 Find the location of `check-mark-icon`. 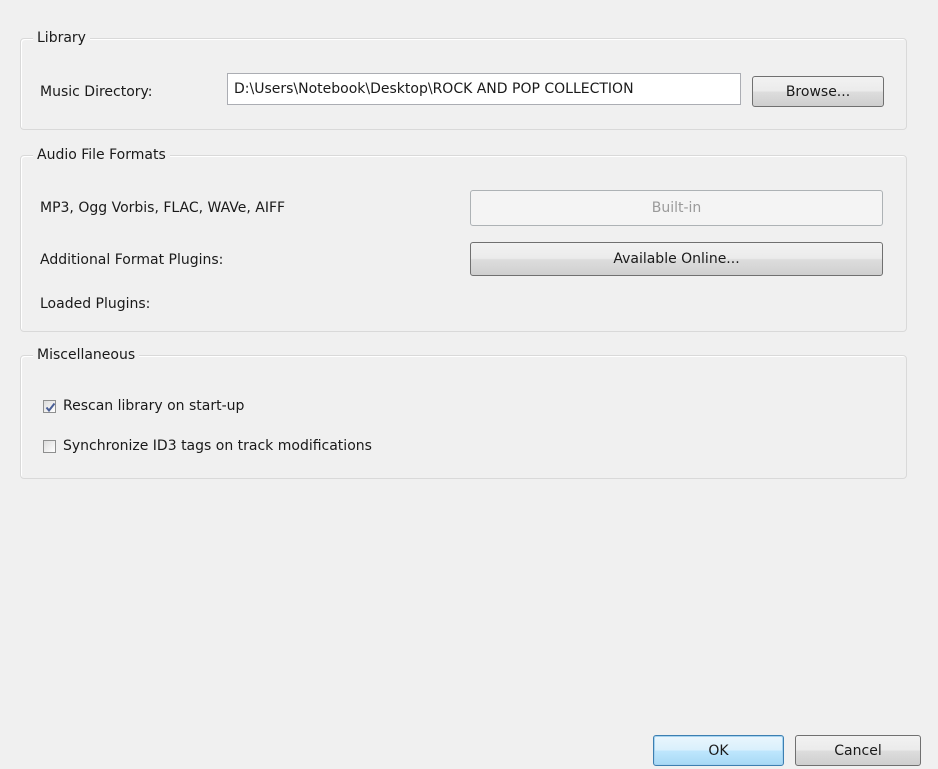

check-mark-icon is located at coordinates (50, 407).